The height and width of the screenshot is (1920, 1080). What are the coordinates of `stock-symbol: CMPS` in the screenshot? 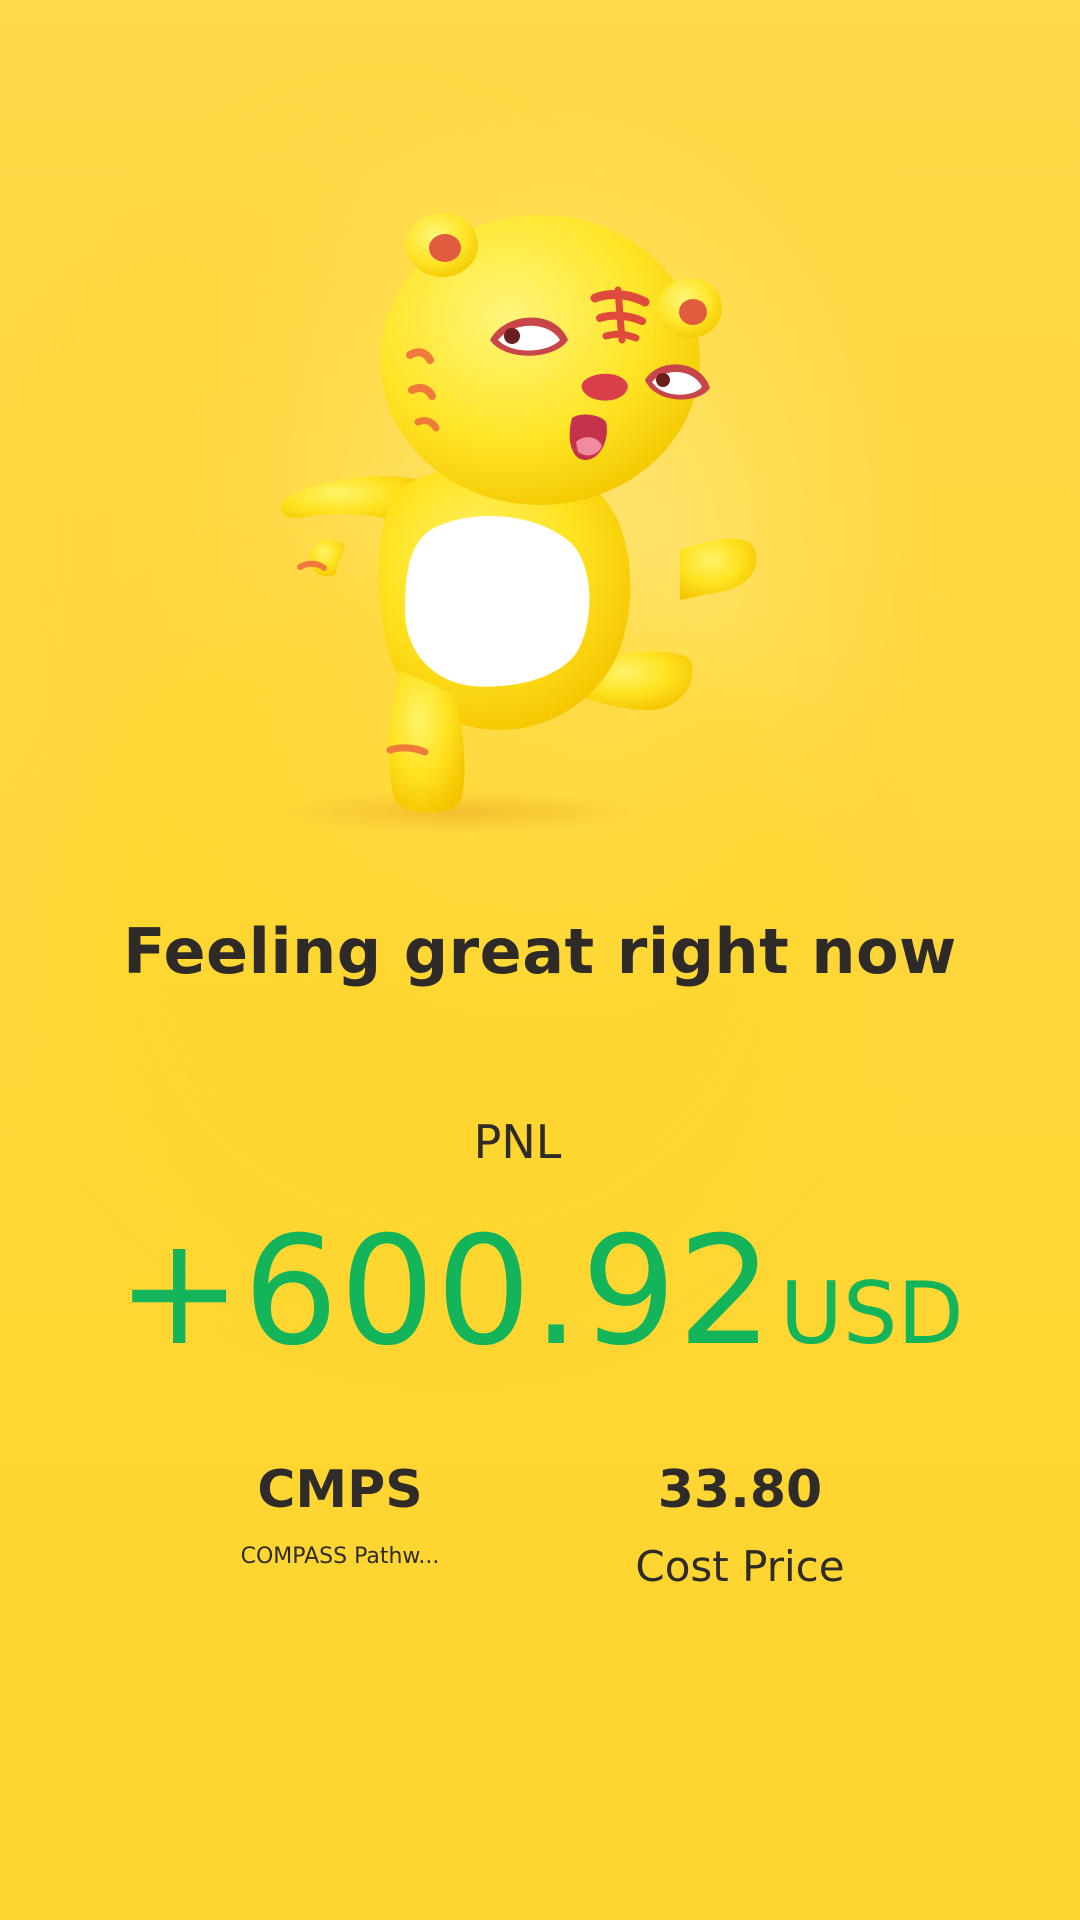 It's located at (340, 1490).